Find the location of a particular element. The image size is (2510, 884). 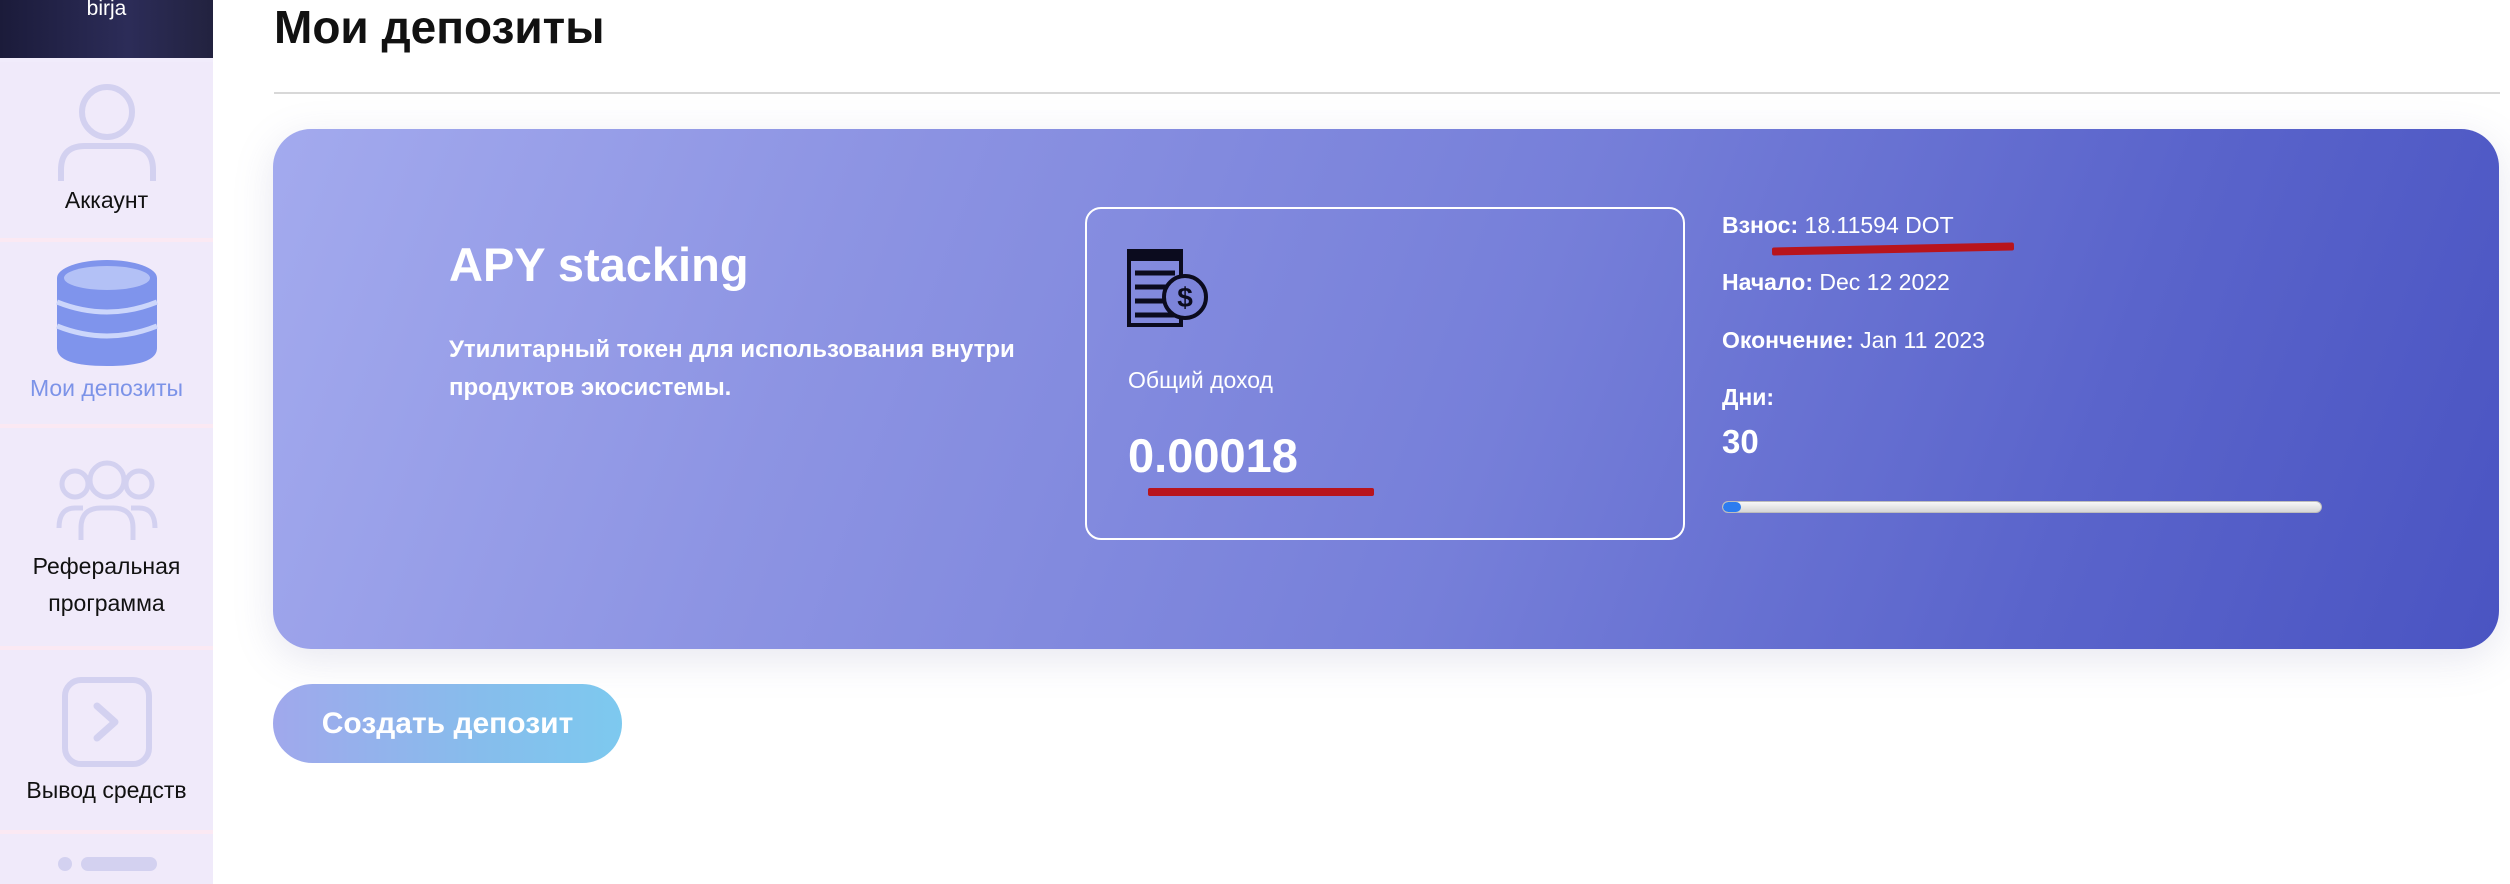

progress-fill is located at coordinates (1732, 507).